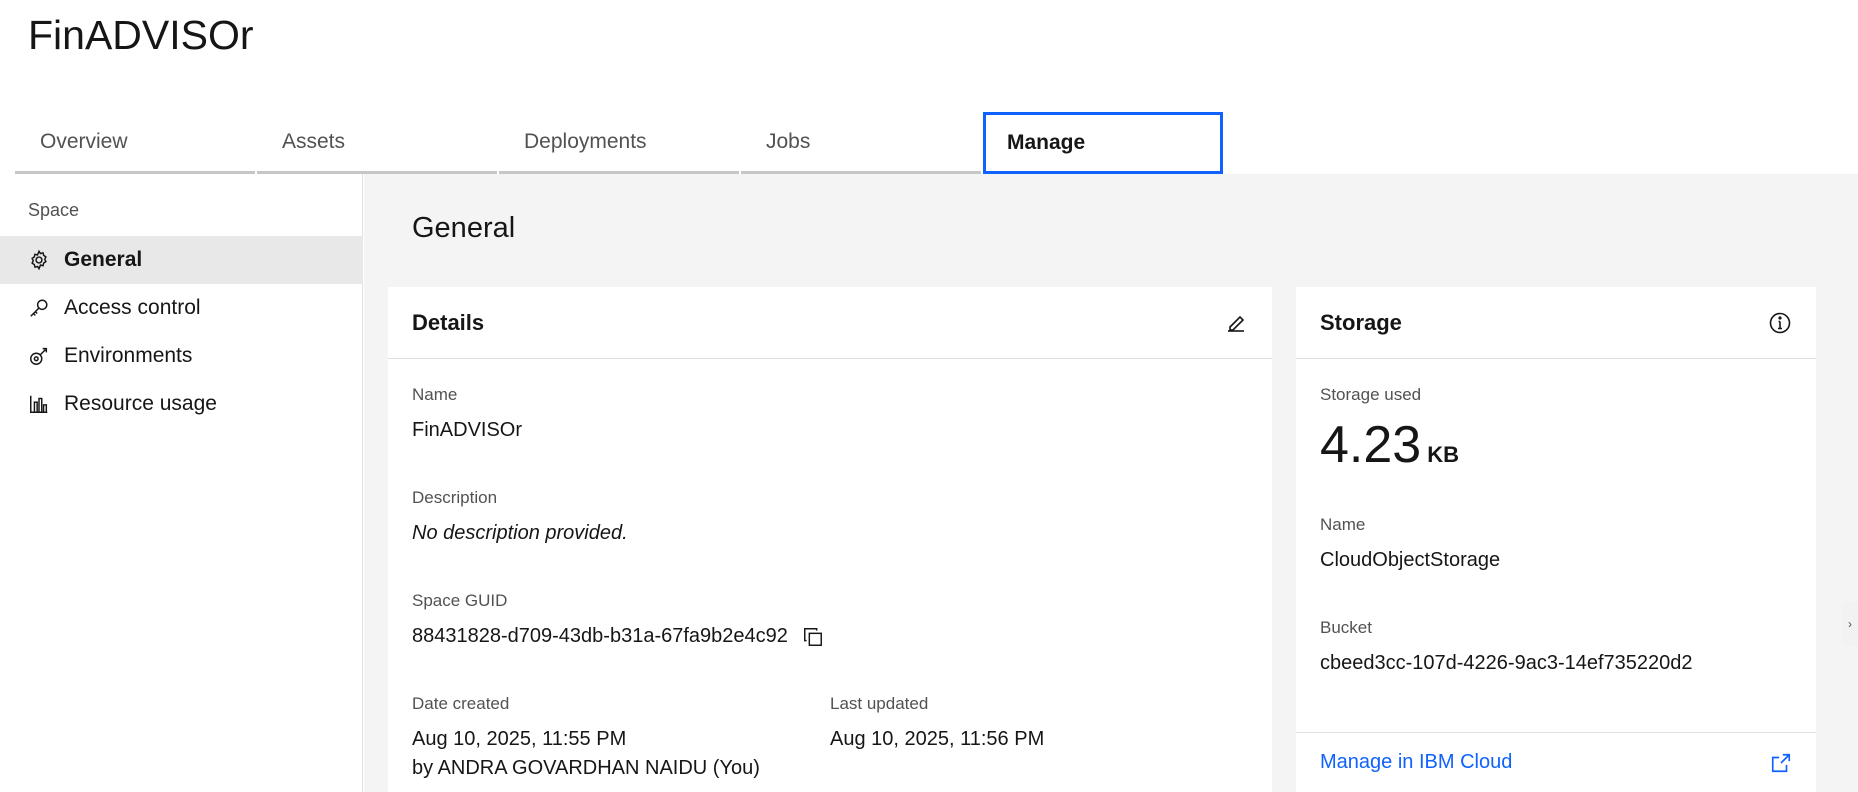 This screenshot has height=792, width=1858. Describe the element at coordinates (1556, 762) in the screenshot. I see `manage-link-row: Manage in IBM Cloud` at that location.